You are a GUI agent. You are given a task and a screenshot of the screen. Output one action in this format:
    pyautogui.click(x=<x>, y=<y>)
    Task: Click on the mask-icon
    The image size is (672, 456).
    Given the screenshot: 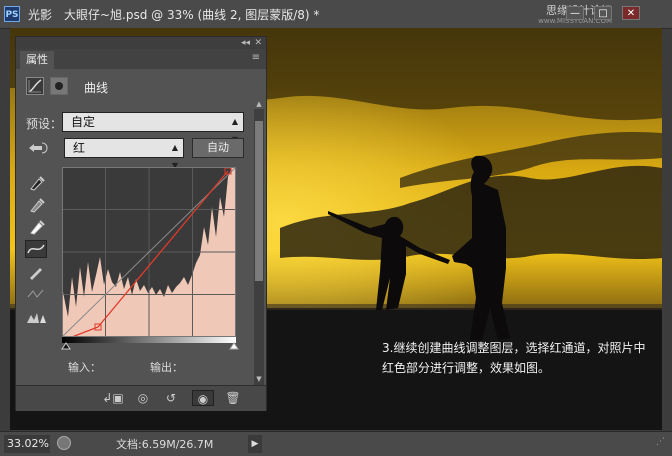 What is the action you would take?
    pyautogui.click(x=59, y=86)
    